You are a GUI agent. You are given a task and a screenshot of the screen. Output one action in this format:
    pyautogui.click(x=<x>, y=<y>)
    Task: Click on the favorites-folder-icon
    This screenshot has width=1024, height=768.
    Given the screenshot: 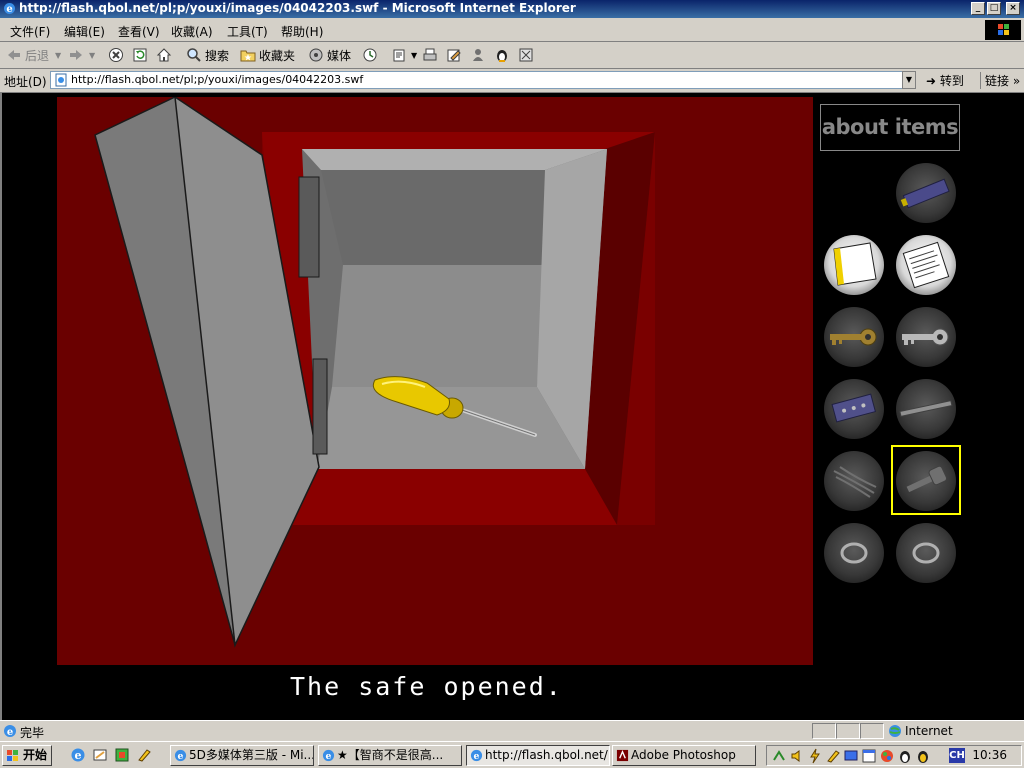 What is the action you would take?
    pyautogui.click(x=248, y=56)
    